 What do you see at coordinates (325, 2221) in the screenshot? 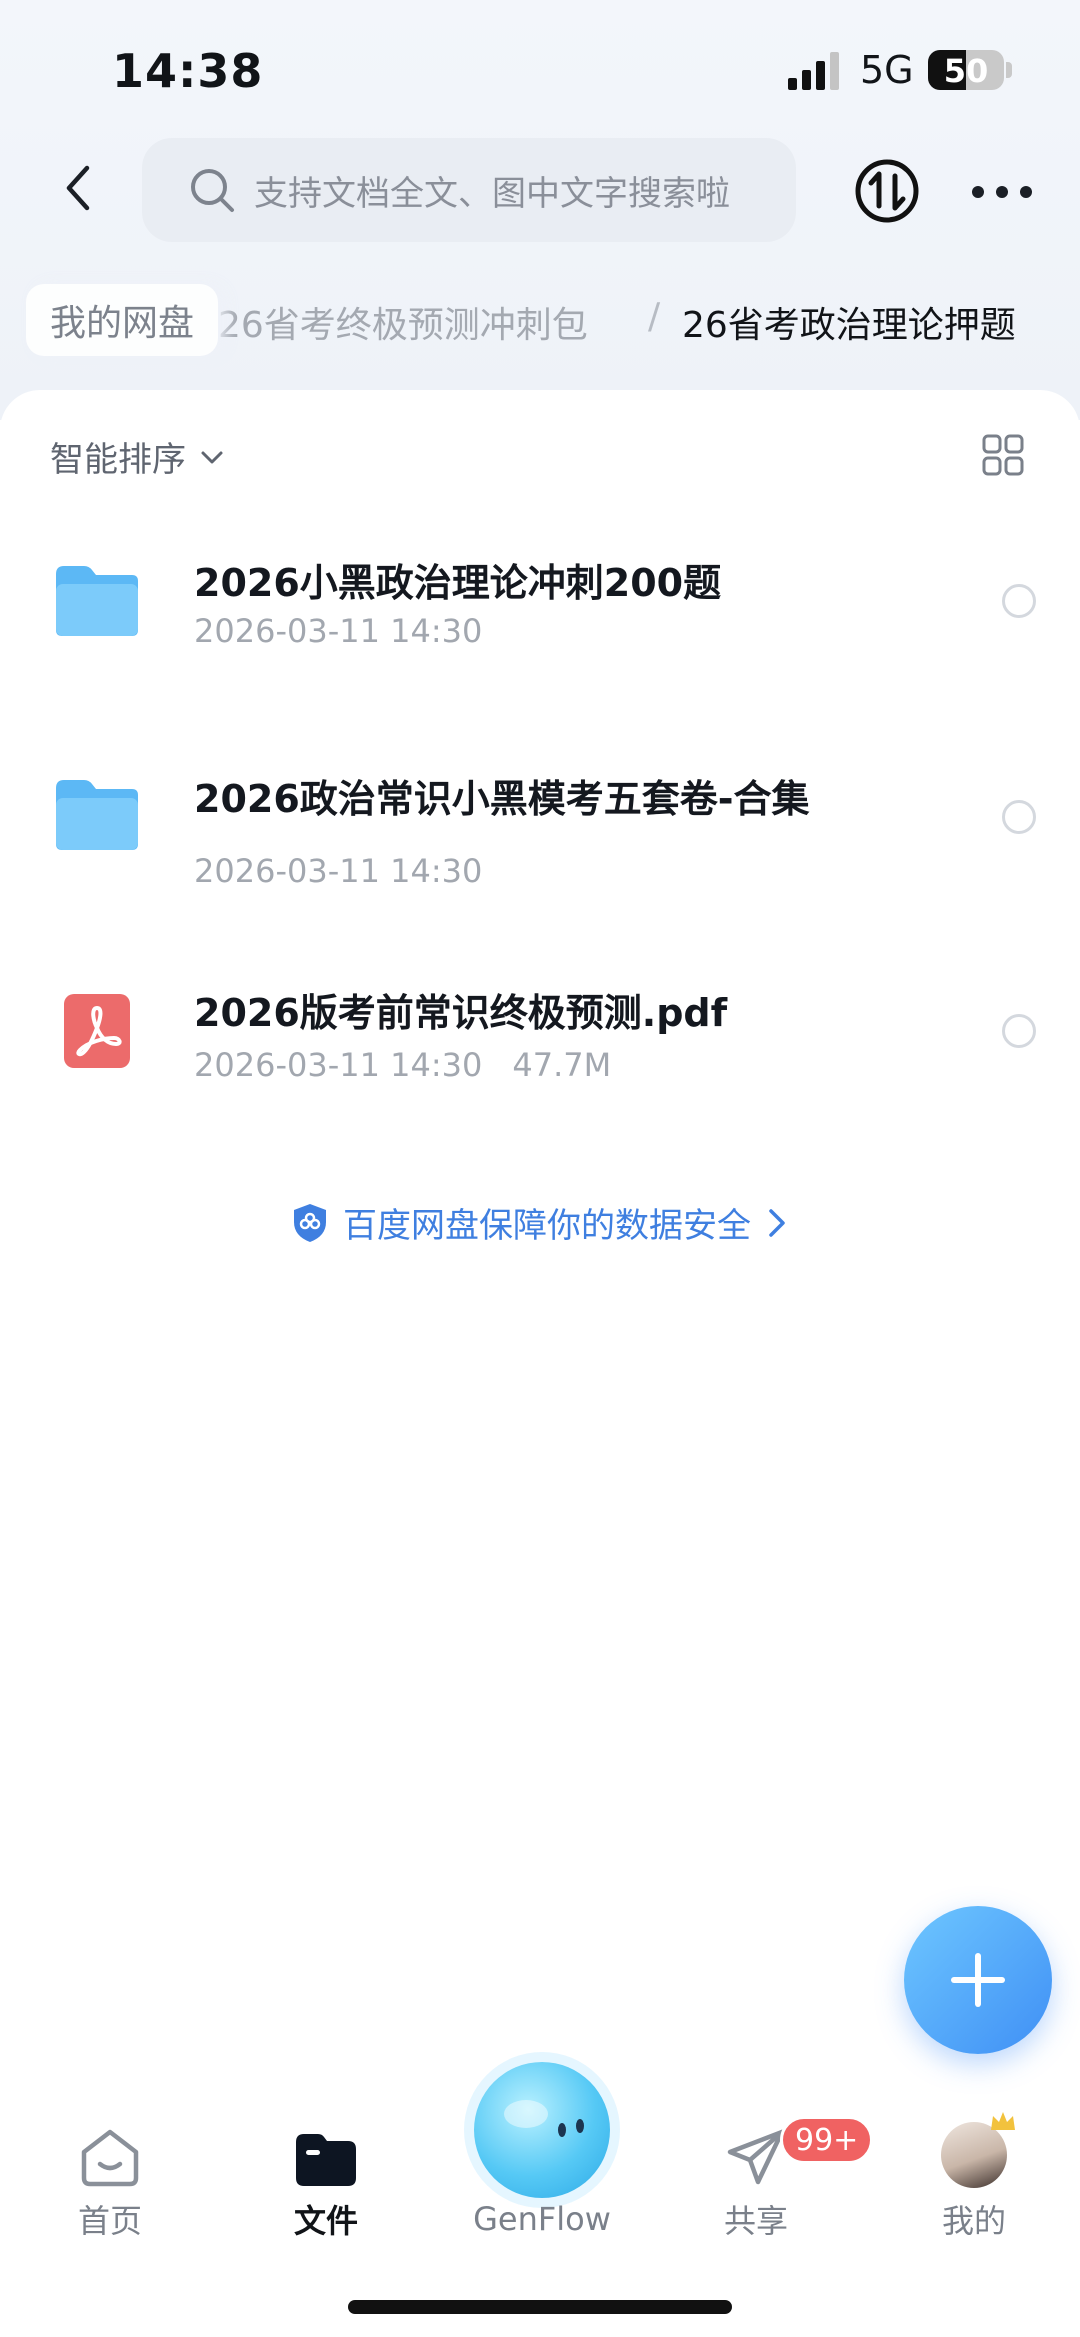
I see `tab-files-label: 文件` at bounding box center [325, 2221].